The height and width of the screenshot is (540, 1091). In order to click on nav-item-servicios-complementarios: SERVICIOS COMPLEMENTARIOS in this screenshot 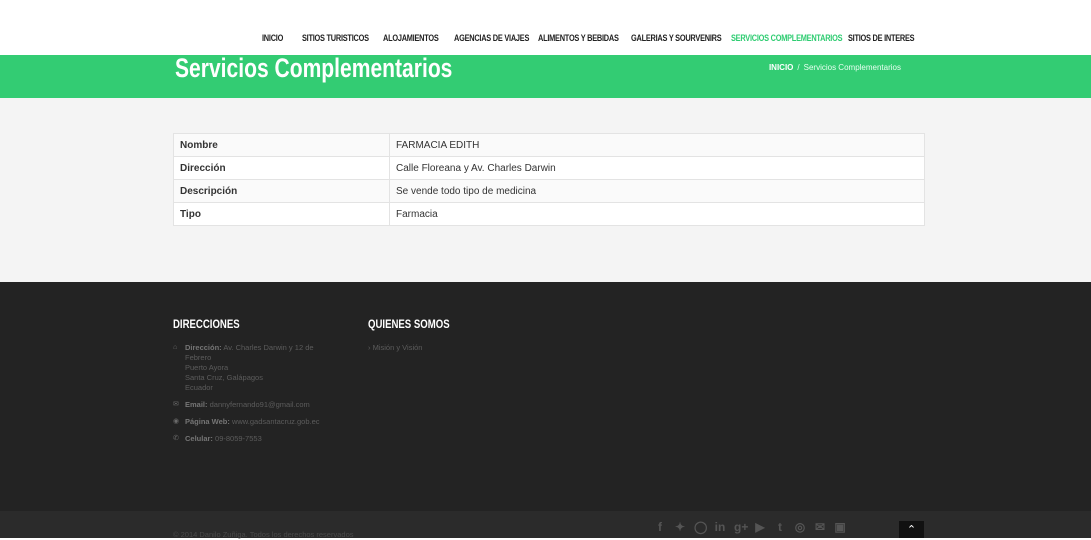, I will do `click(787, 38)`.